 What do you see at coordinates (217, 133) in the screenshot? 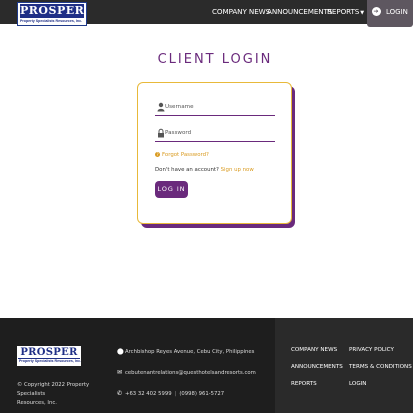
I see `password-input` at bounding box center [217, 133].